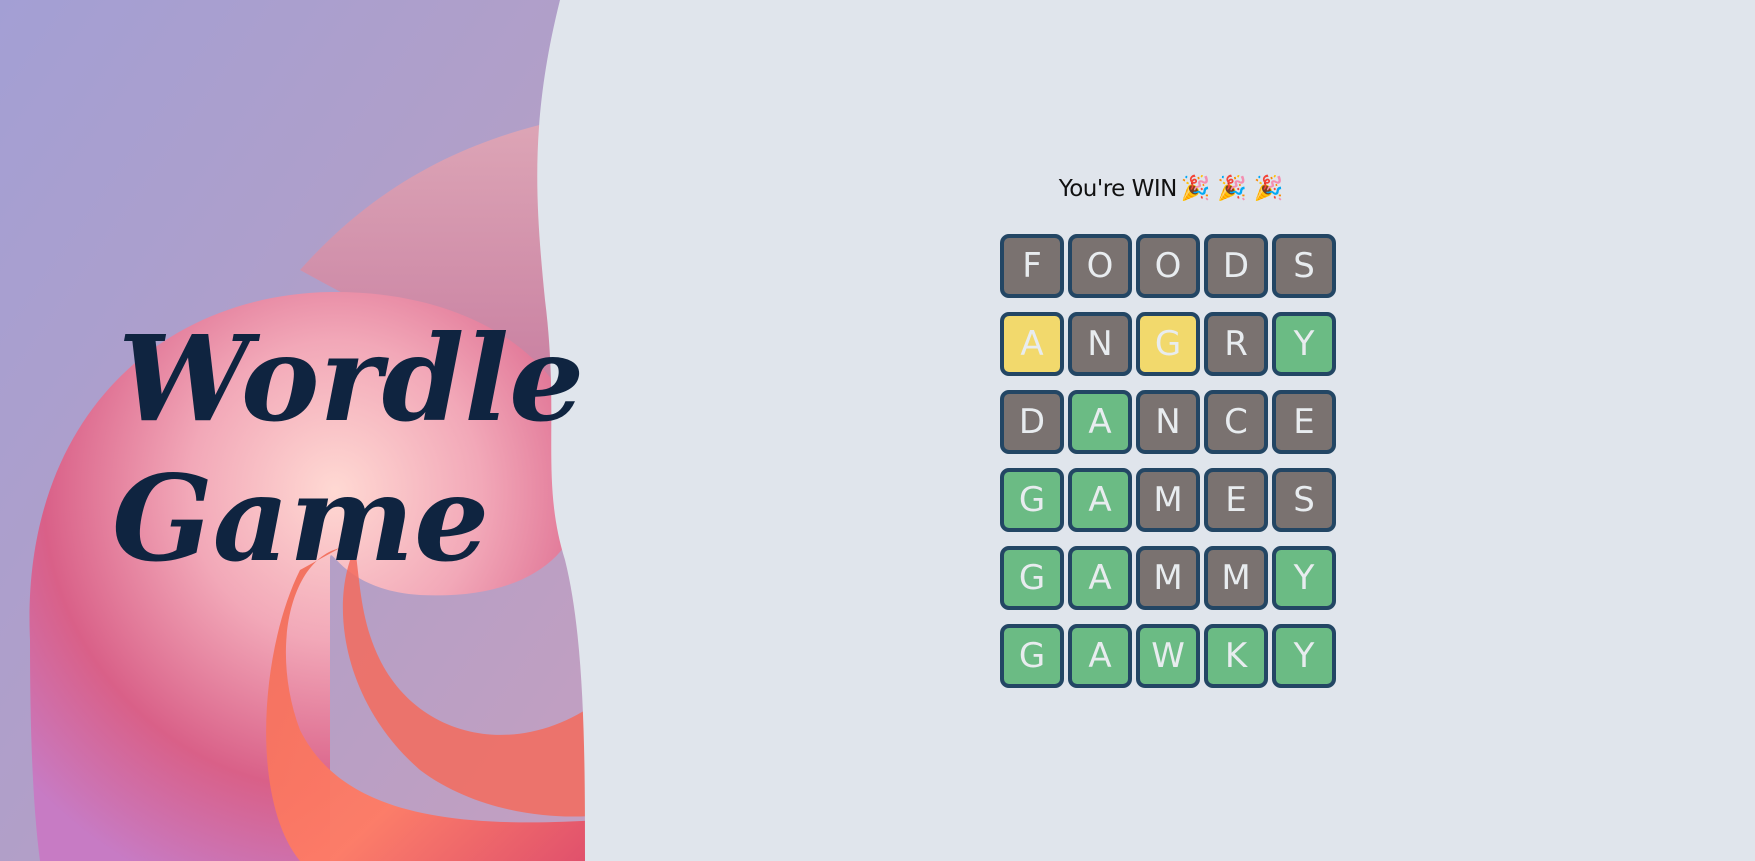 The height and width of the screenshot is (861, 1755). I want to click on win-status: You're WIN 🎉 🎉 🎉, so click(1171, 188).